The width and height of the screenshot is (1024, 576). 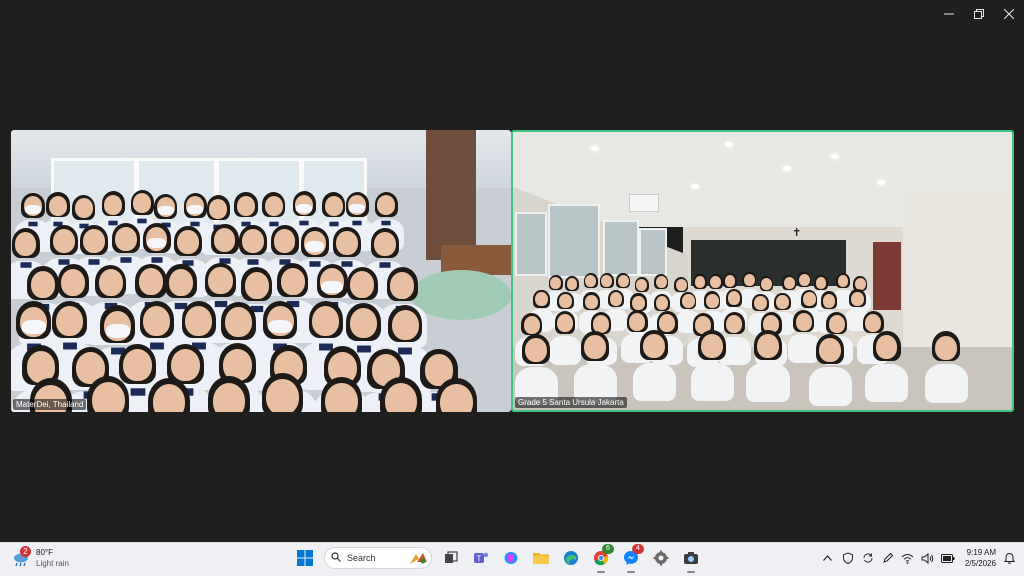 I want to click on battery-icon, so click(x=947, y=558).